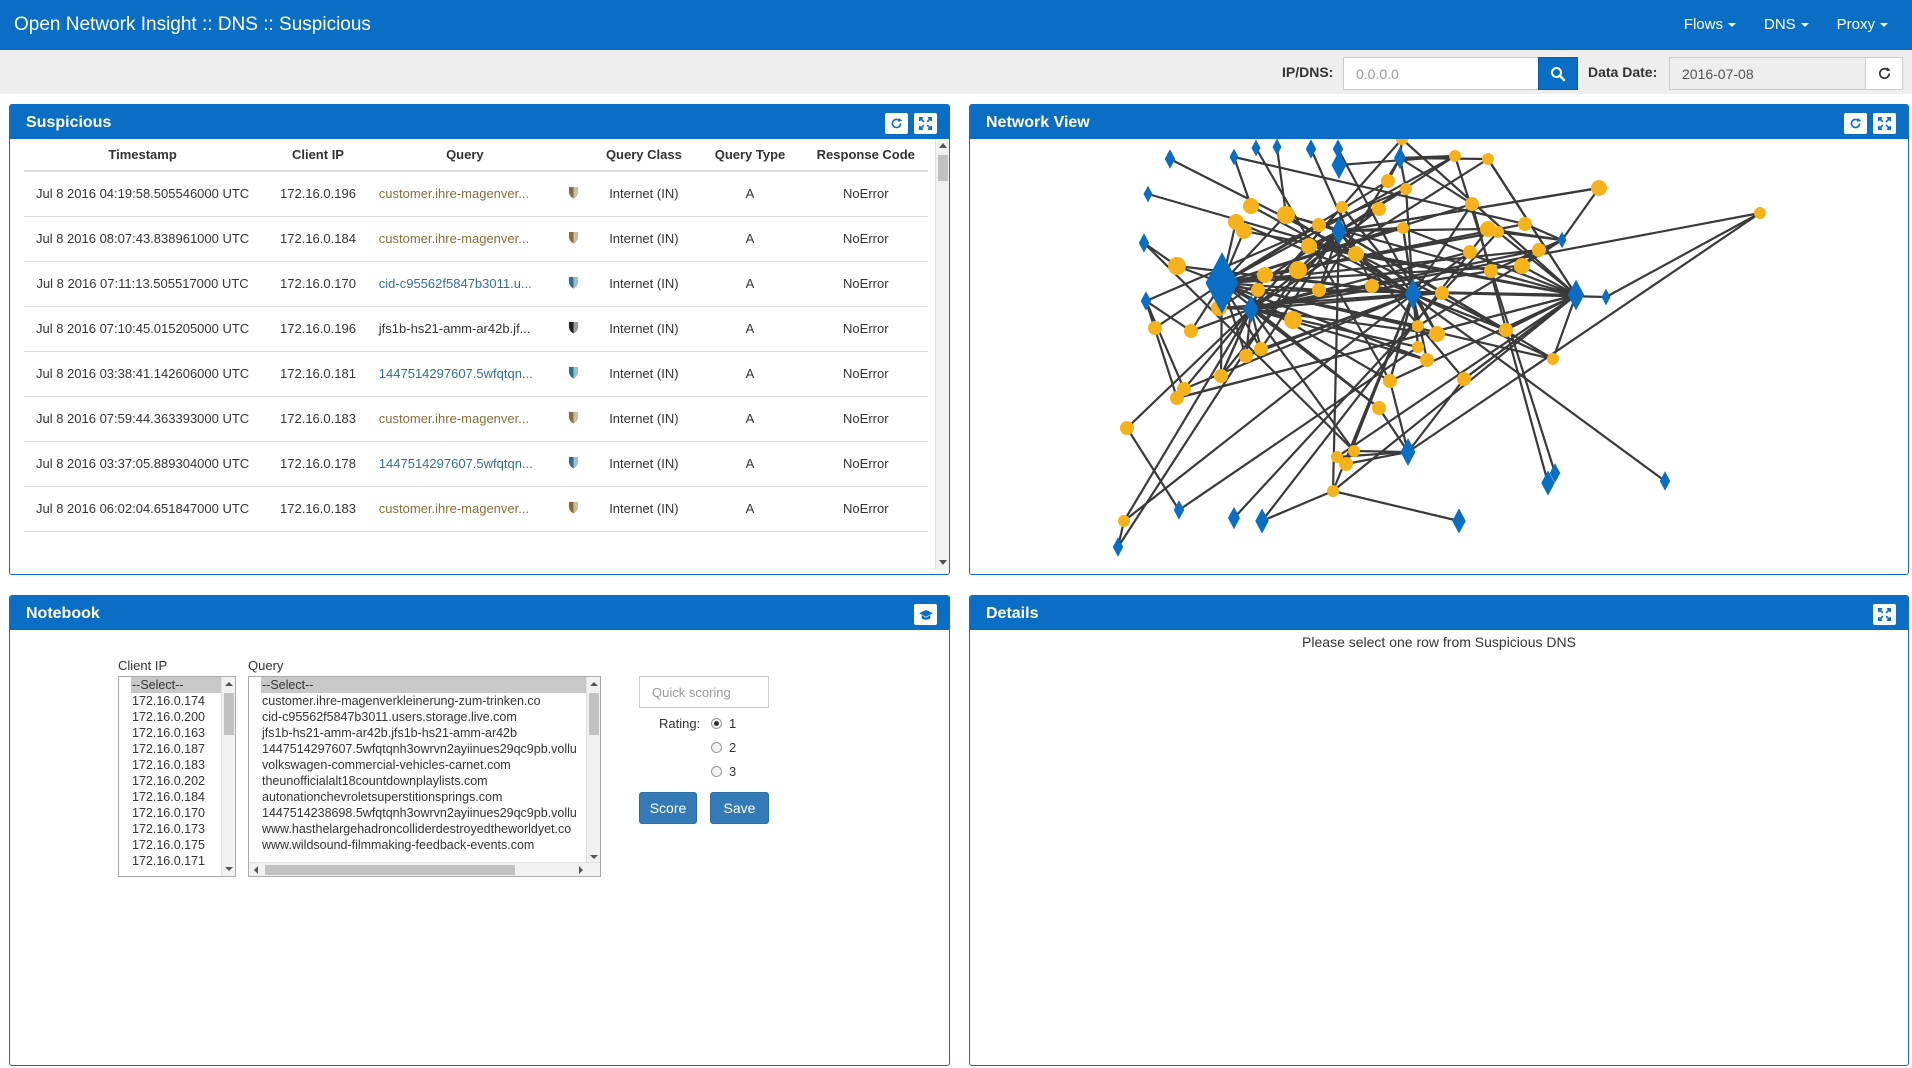  I want to click on list-option: 172.16.0.202, so click(177, 781).